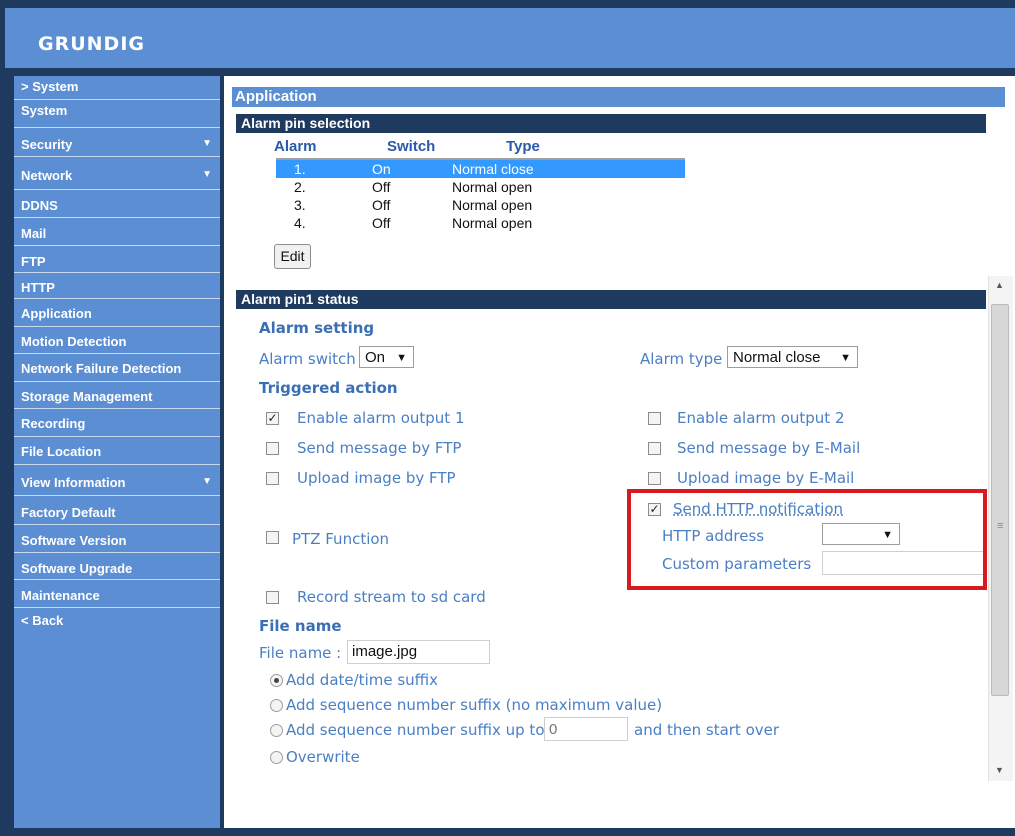 This screenshot has height=836, width=1015. I want to click on vertical-scrollbar: ▲ ≡ ▼, so click(1000, 528).